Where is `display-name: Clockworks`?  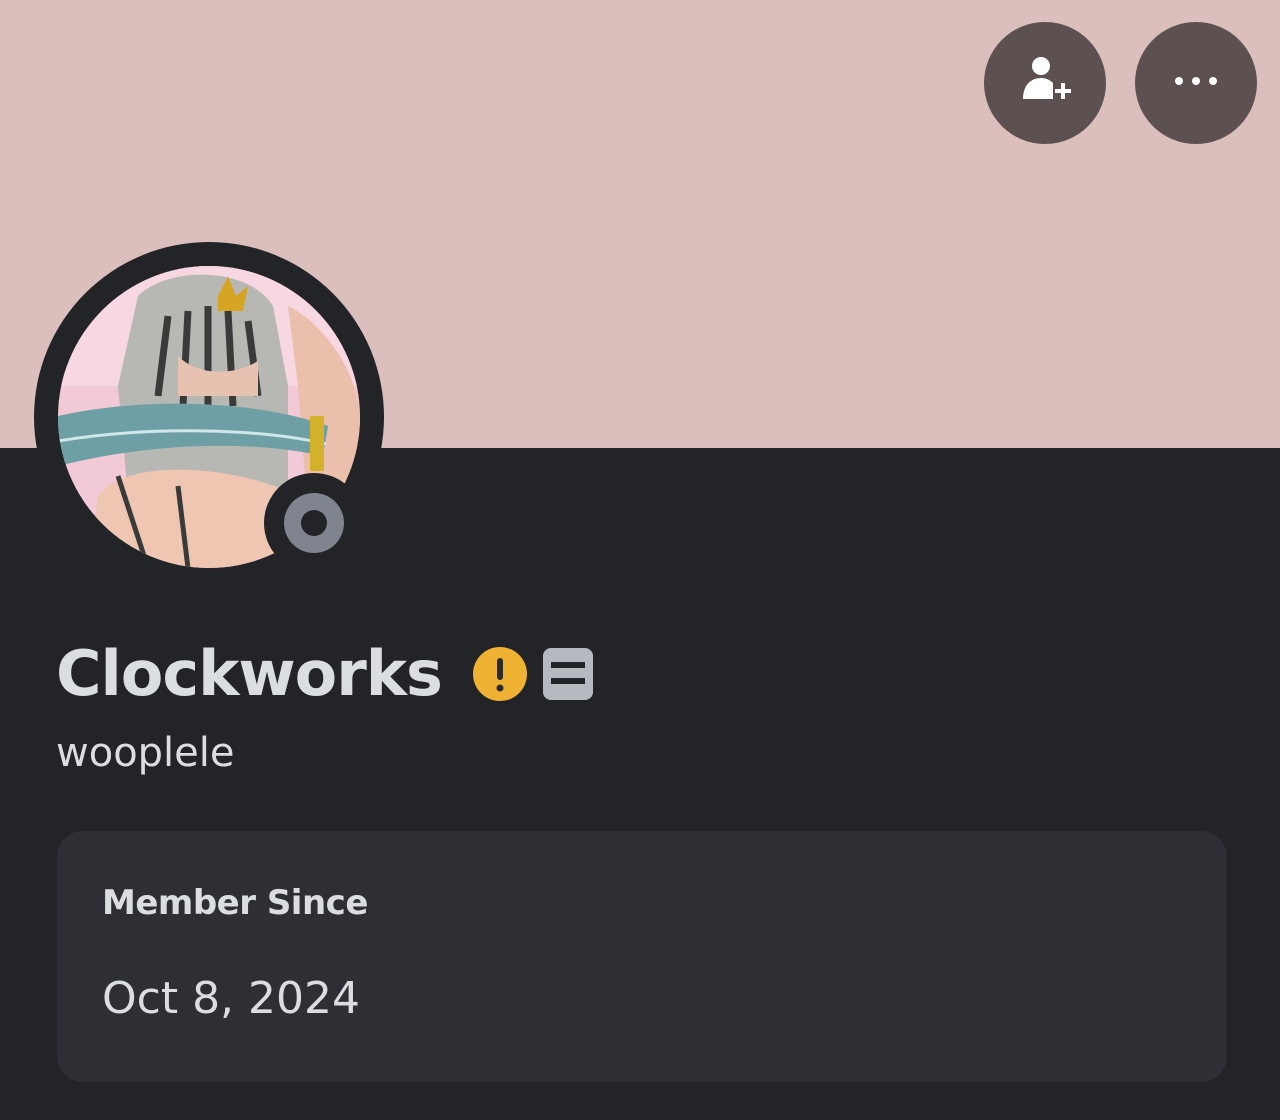
display-name: Clockworks is located at coordinates (249, 673).